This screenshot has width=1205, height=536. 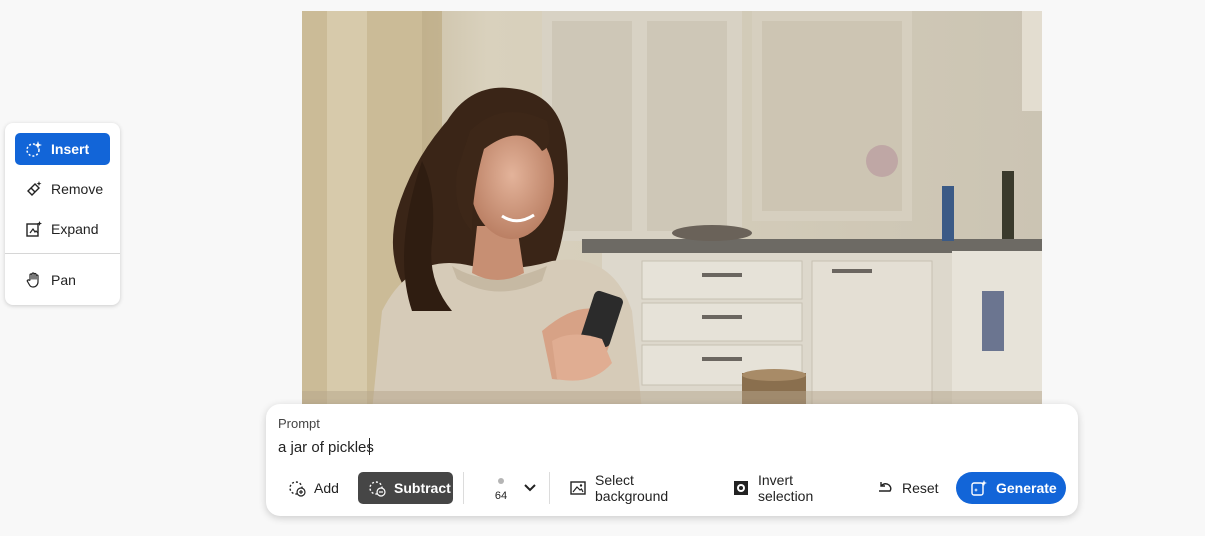 I want to click on image-icon, so click(x=578, y=488).